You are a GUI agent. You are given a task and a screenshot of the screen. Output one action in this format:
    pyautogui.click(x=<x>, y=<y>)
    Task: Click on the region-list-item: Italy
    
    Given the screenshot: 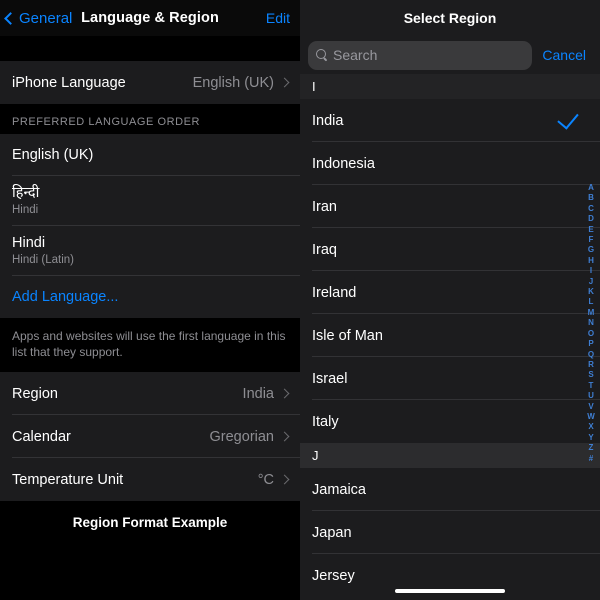 What is the action you would take?
    pyautogui.click(x=450, y=421)
    